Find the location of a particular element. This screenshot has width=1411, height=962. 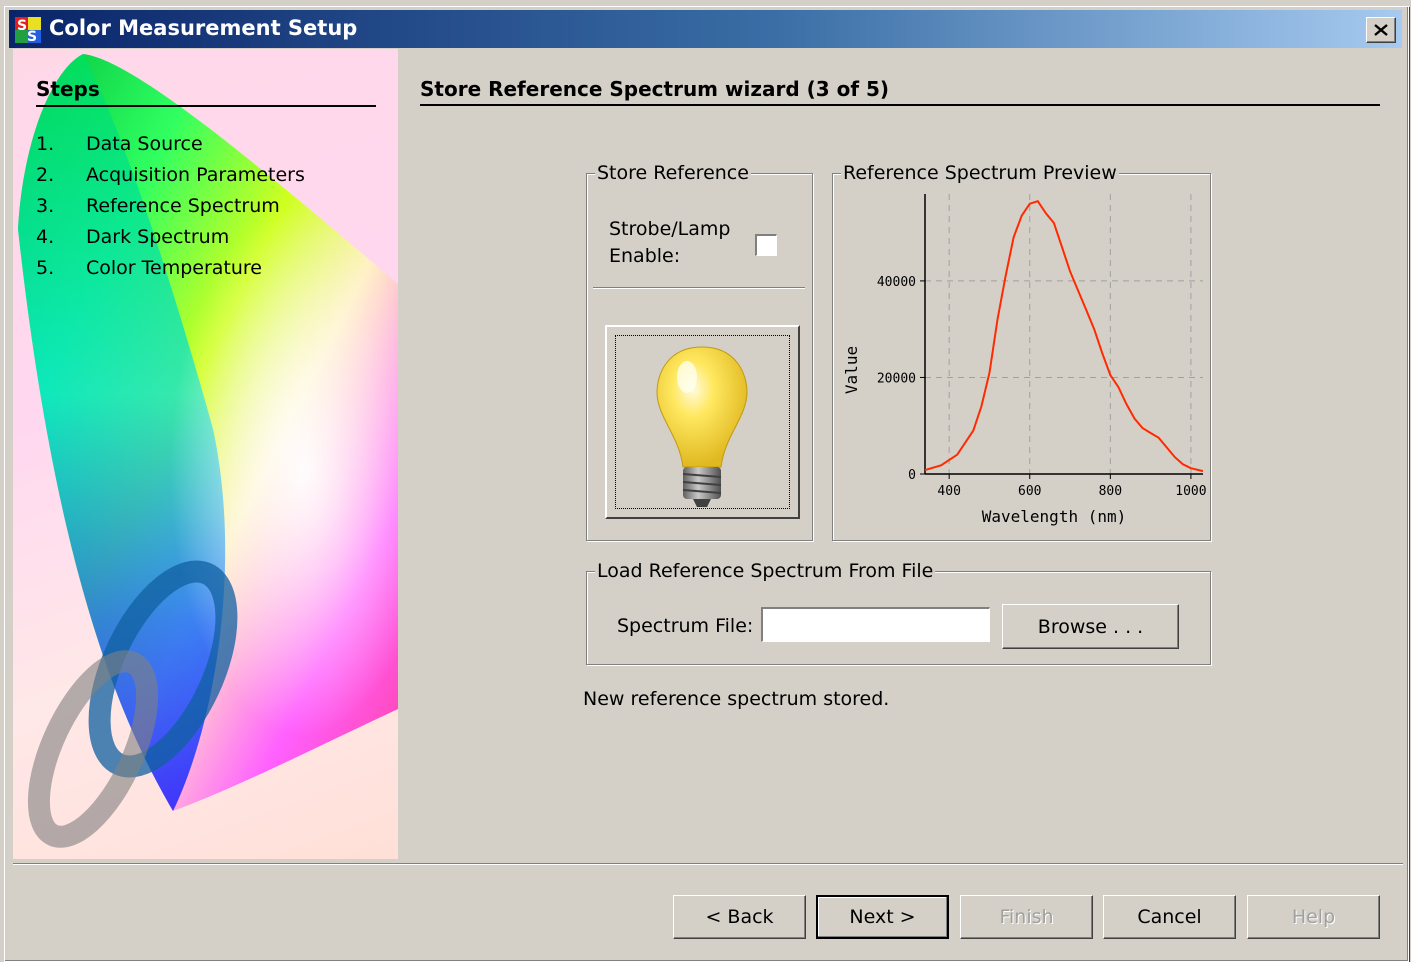

spectrum-file-input is located at coordinates (875, 624).